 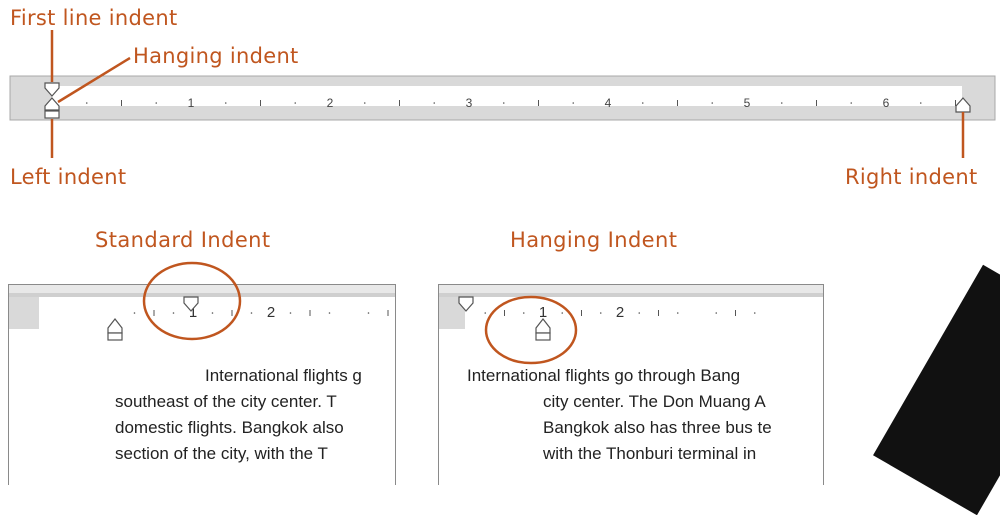 I want to click on standard-line-4: section of the city, with the T, so click(x=221, y=453).